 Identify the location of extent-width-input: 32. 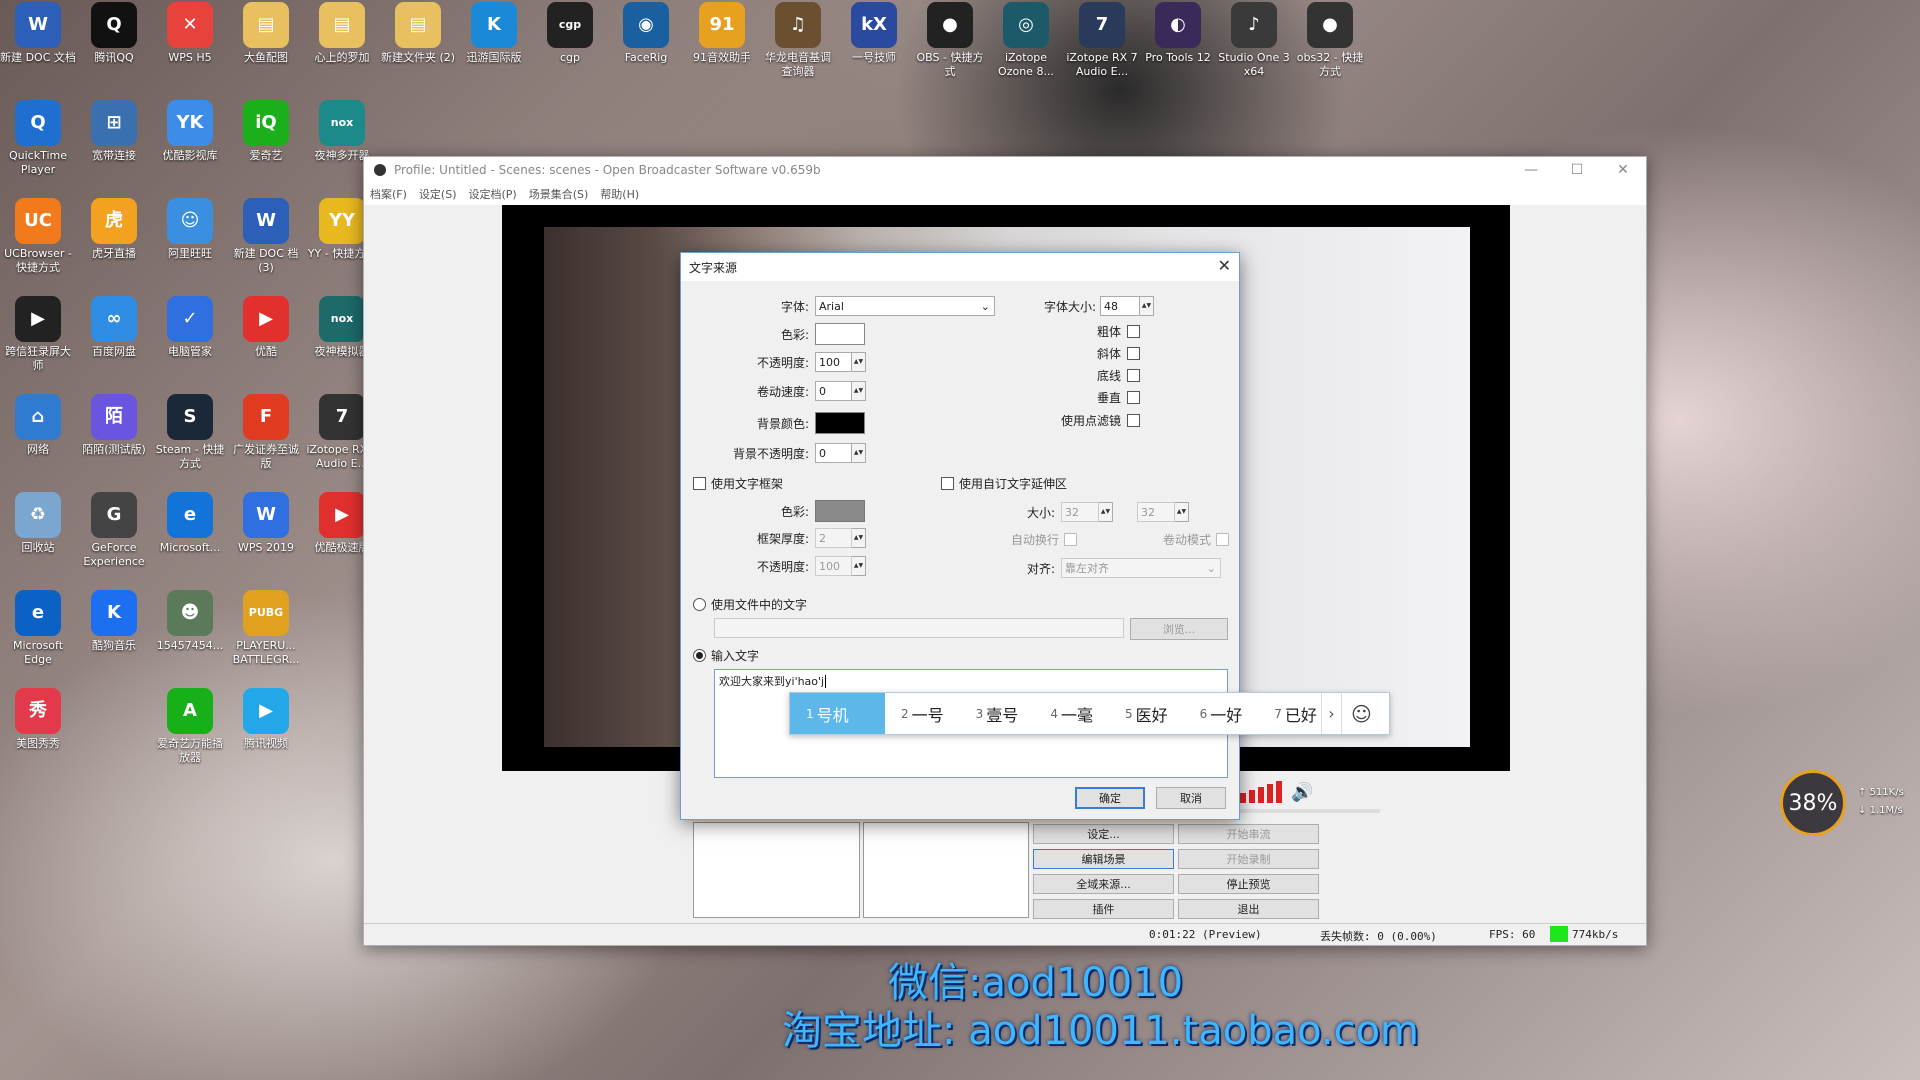
(1080, 512).